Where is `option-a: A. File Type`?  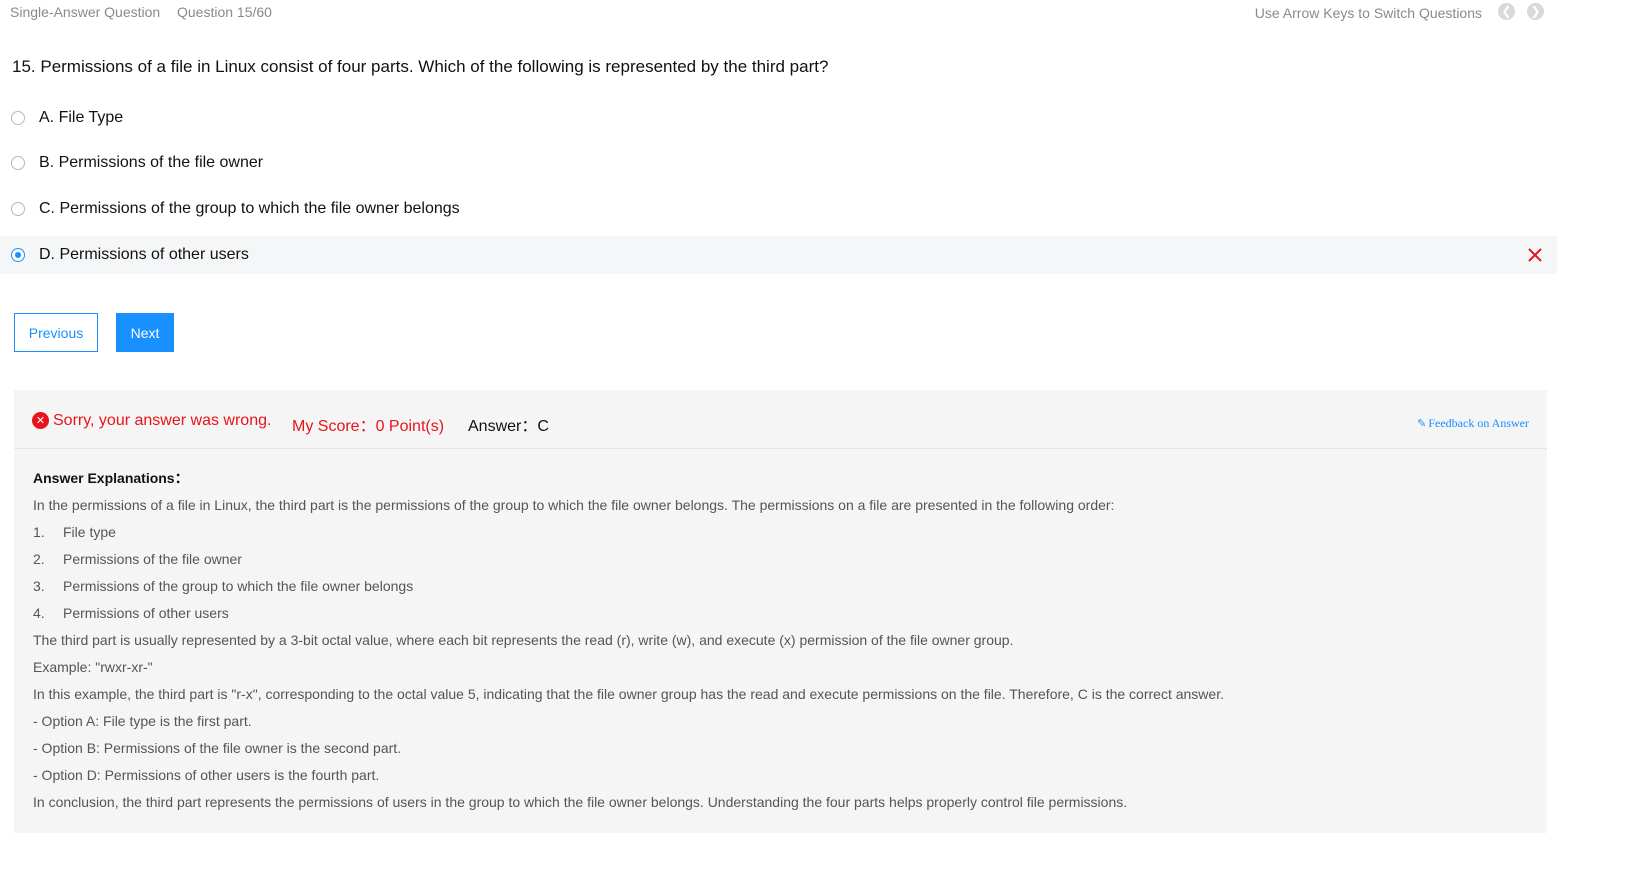 option-a: A. File Type is located at coordinates (778, 118).